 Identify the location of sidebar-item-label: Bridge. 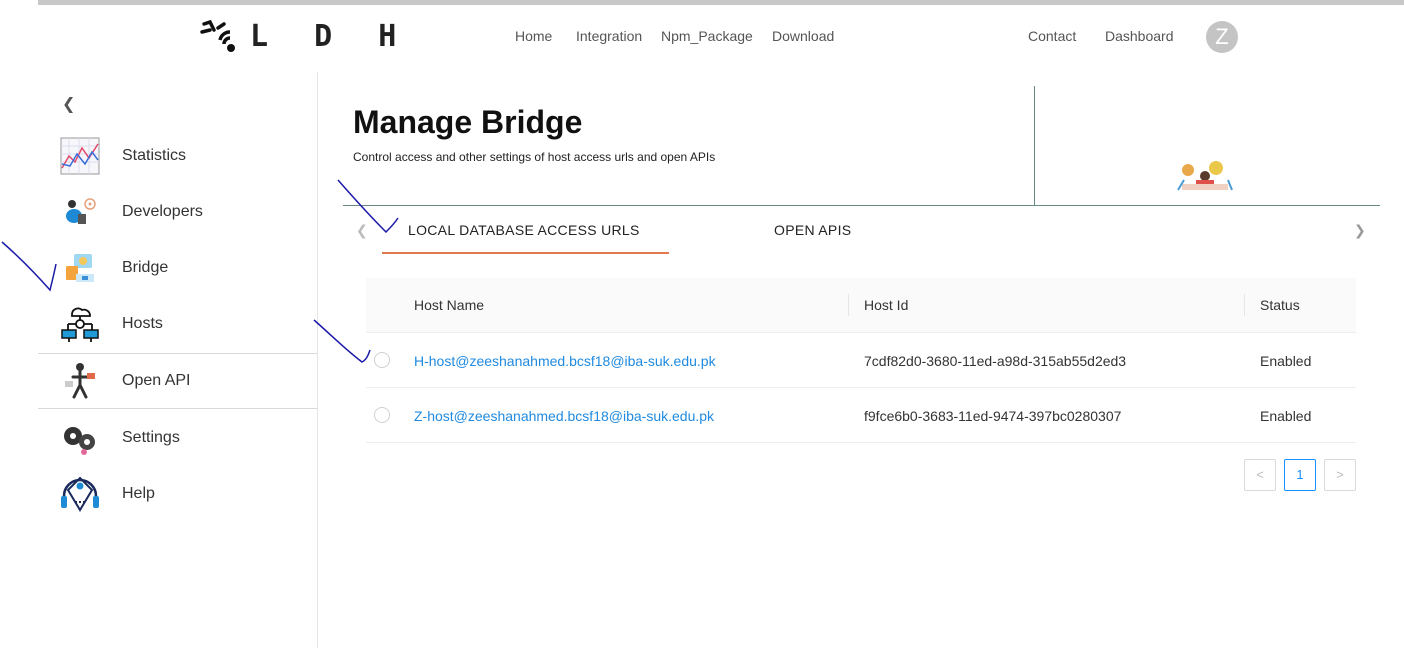
(145, 267).